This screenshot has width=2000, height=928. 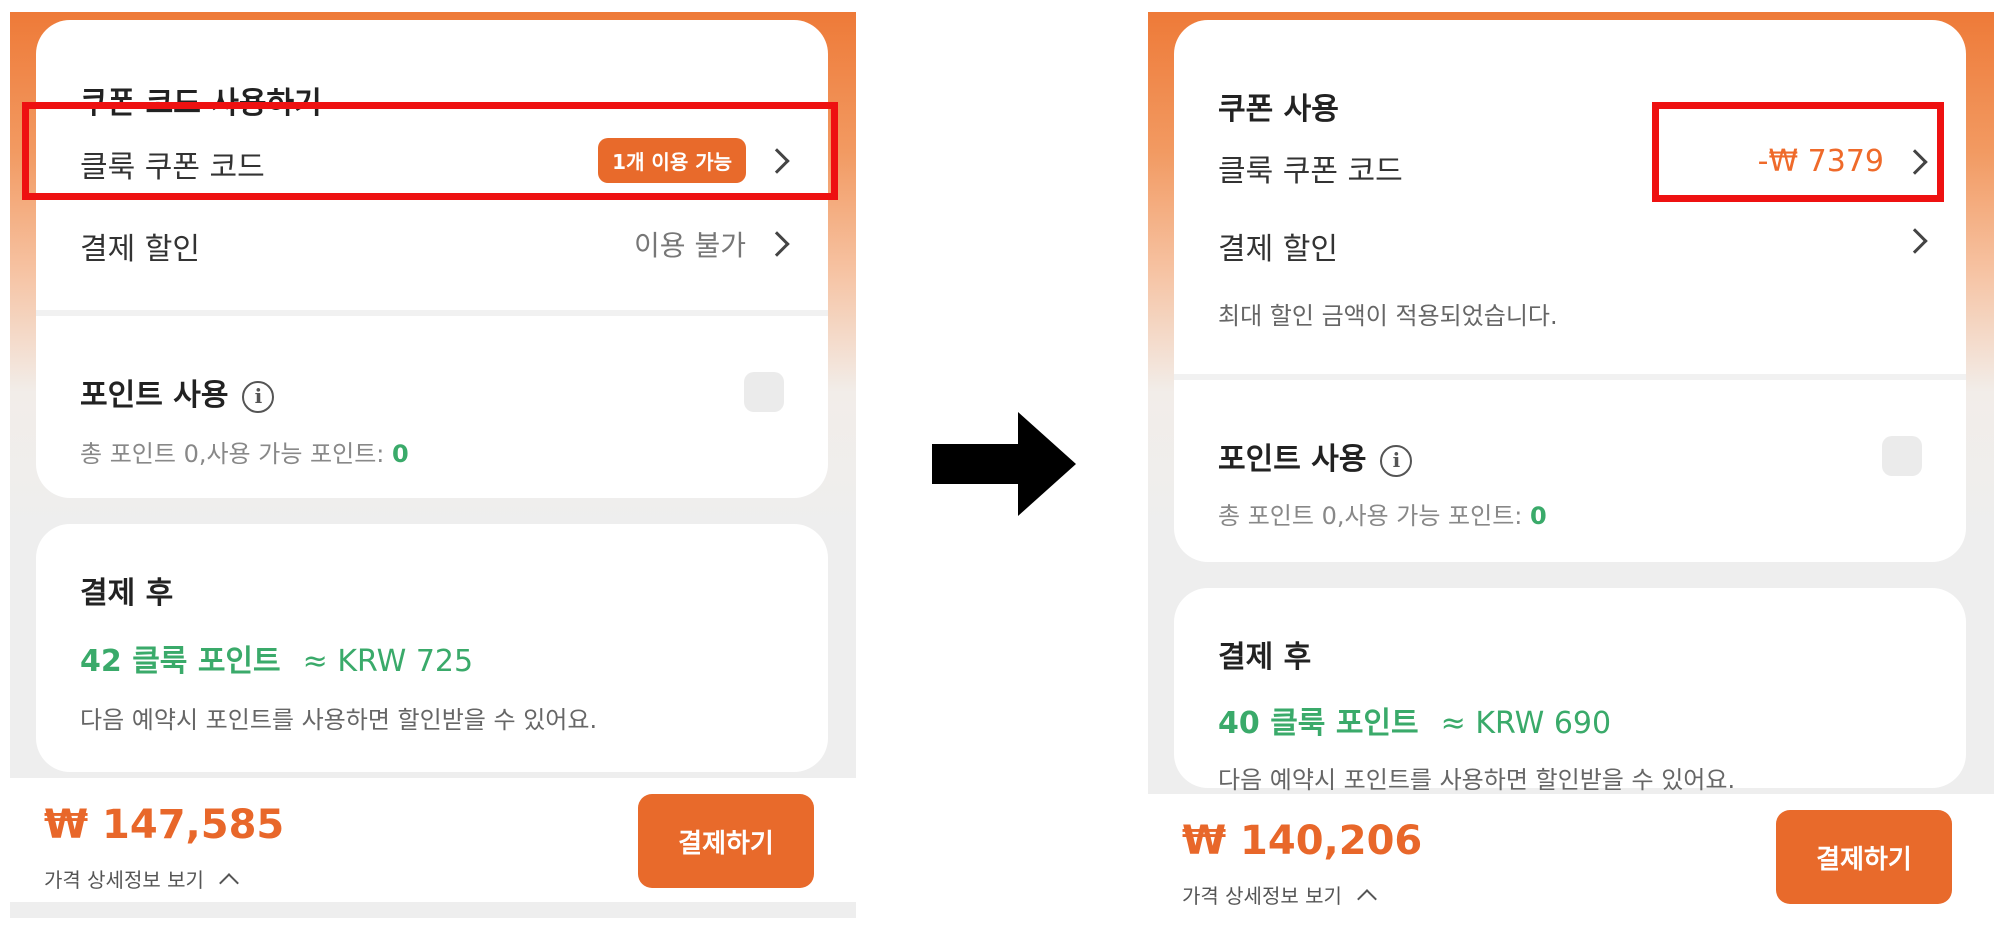 What do you see at coordinates (388, 661) in the screenshot?
I see `earned-points-krw: ≈ KRW 725` at bounding box center [388, 661].